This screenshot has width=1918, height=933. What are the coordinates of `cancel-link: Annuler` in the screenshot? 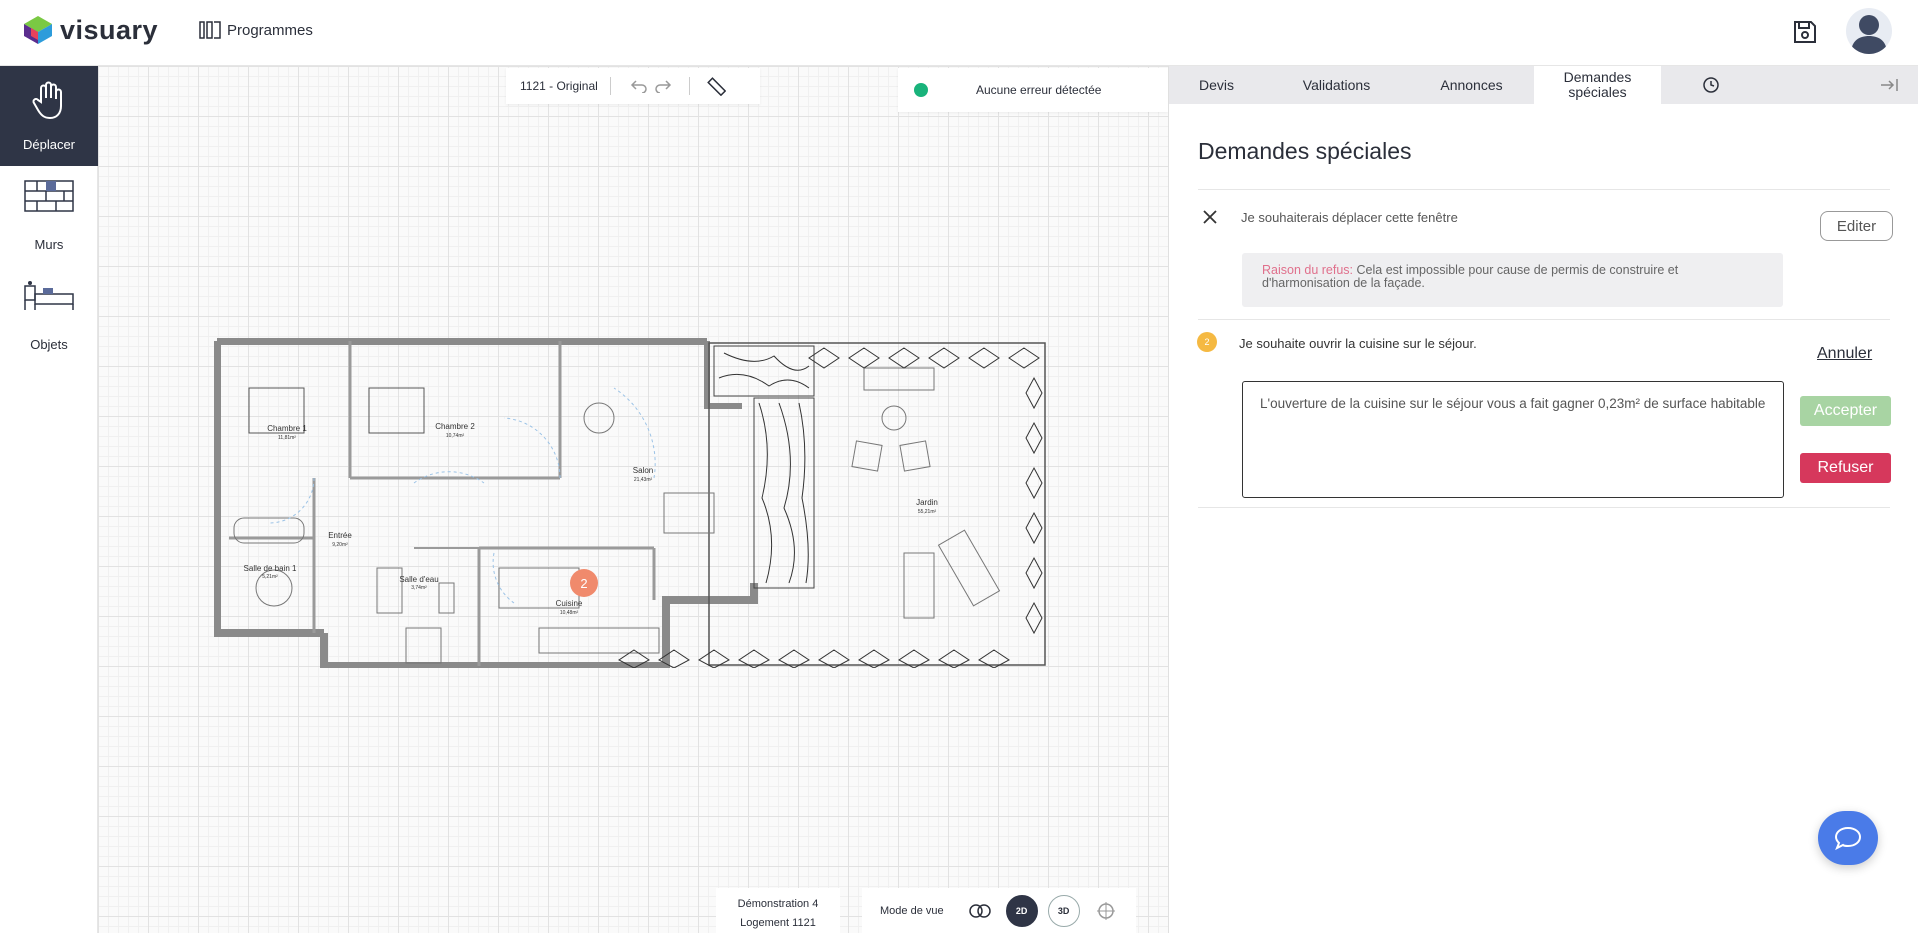 It's located at (1844, 354).